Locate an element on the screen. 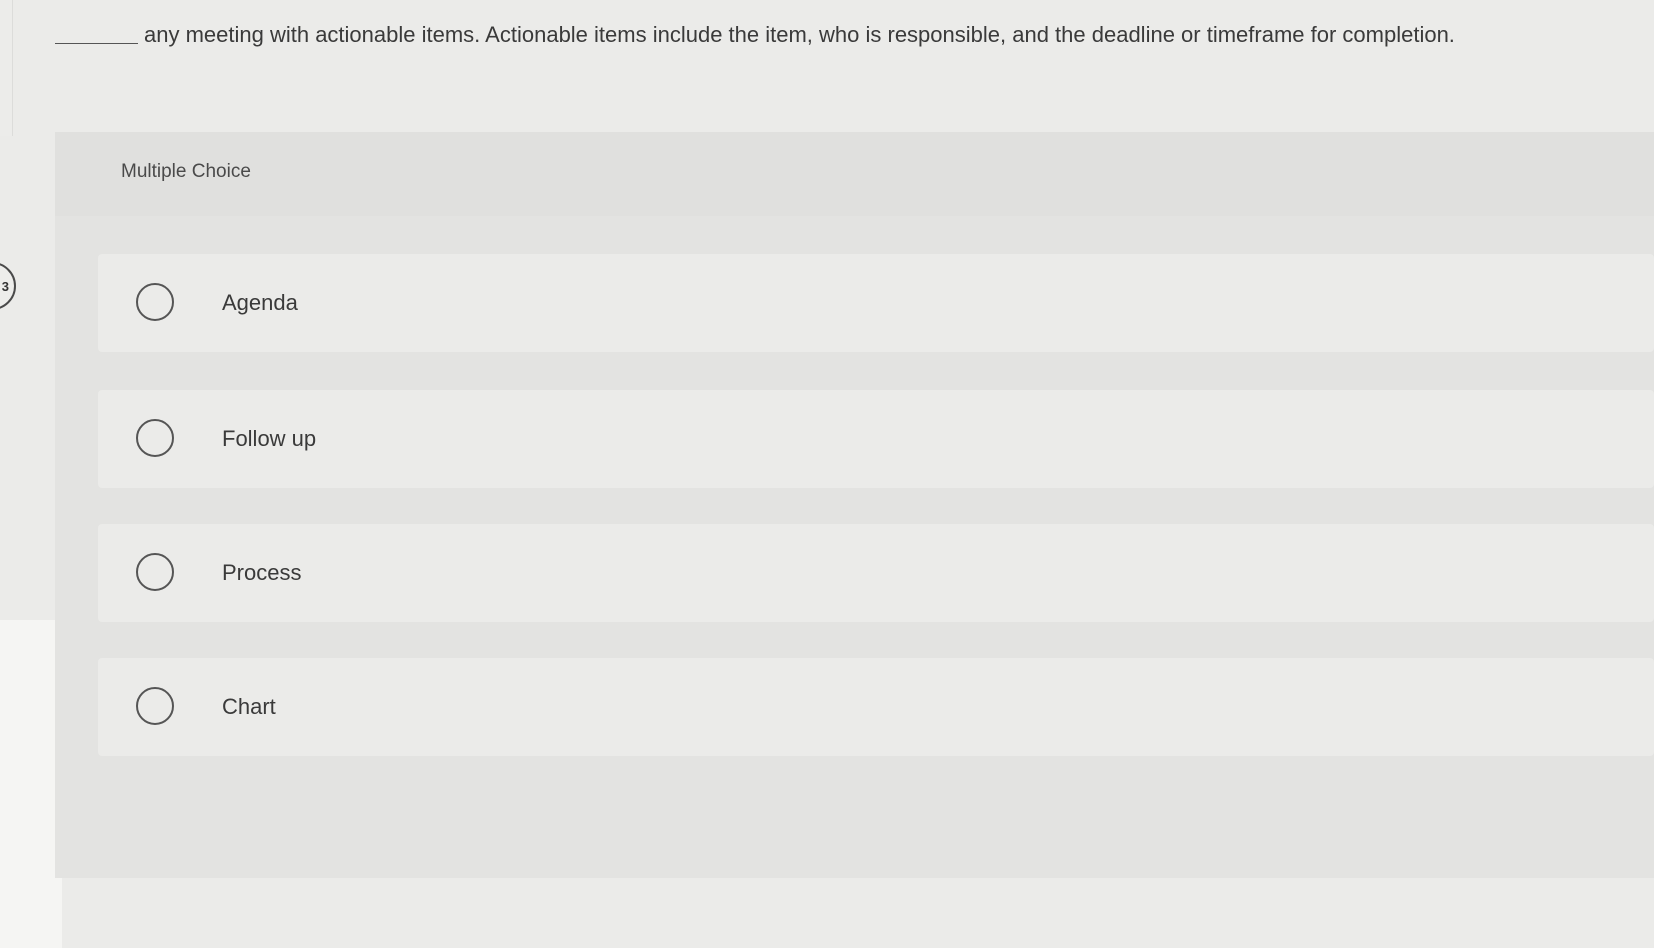 Image resolution: width=1654 pixels, height=948 pixels. radio-button-process is located at coordinates (155, 572).